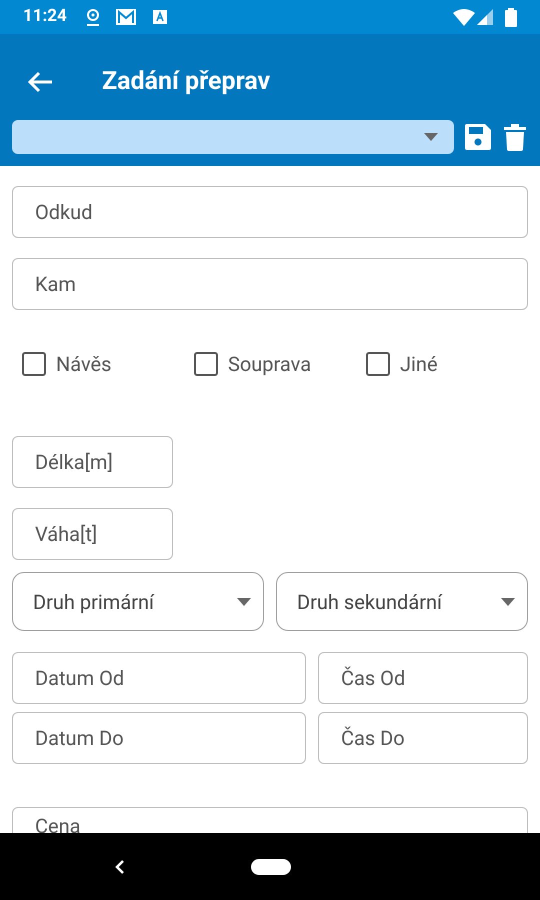 The height and width of the screenshot is (900, 540). I want to click on date-field: Datum Od, so click(159, 678).